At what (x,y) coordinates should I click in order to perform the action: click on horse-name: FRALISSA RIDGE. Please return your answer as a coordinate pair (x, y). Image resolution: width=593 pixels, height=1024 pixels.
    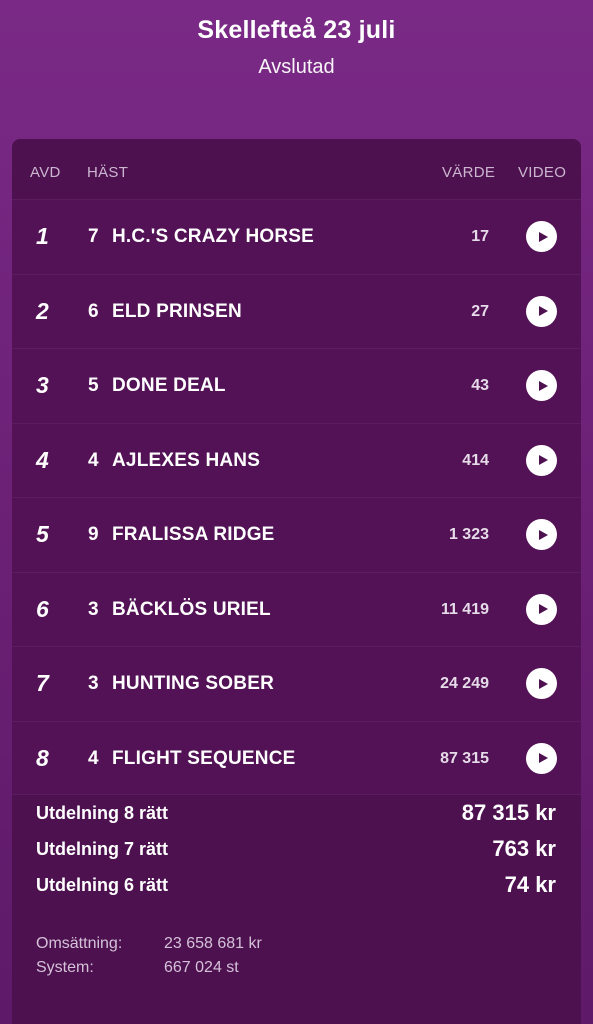
    Looking at the image, I should click on (193, 534).